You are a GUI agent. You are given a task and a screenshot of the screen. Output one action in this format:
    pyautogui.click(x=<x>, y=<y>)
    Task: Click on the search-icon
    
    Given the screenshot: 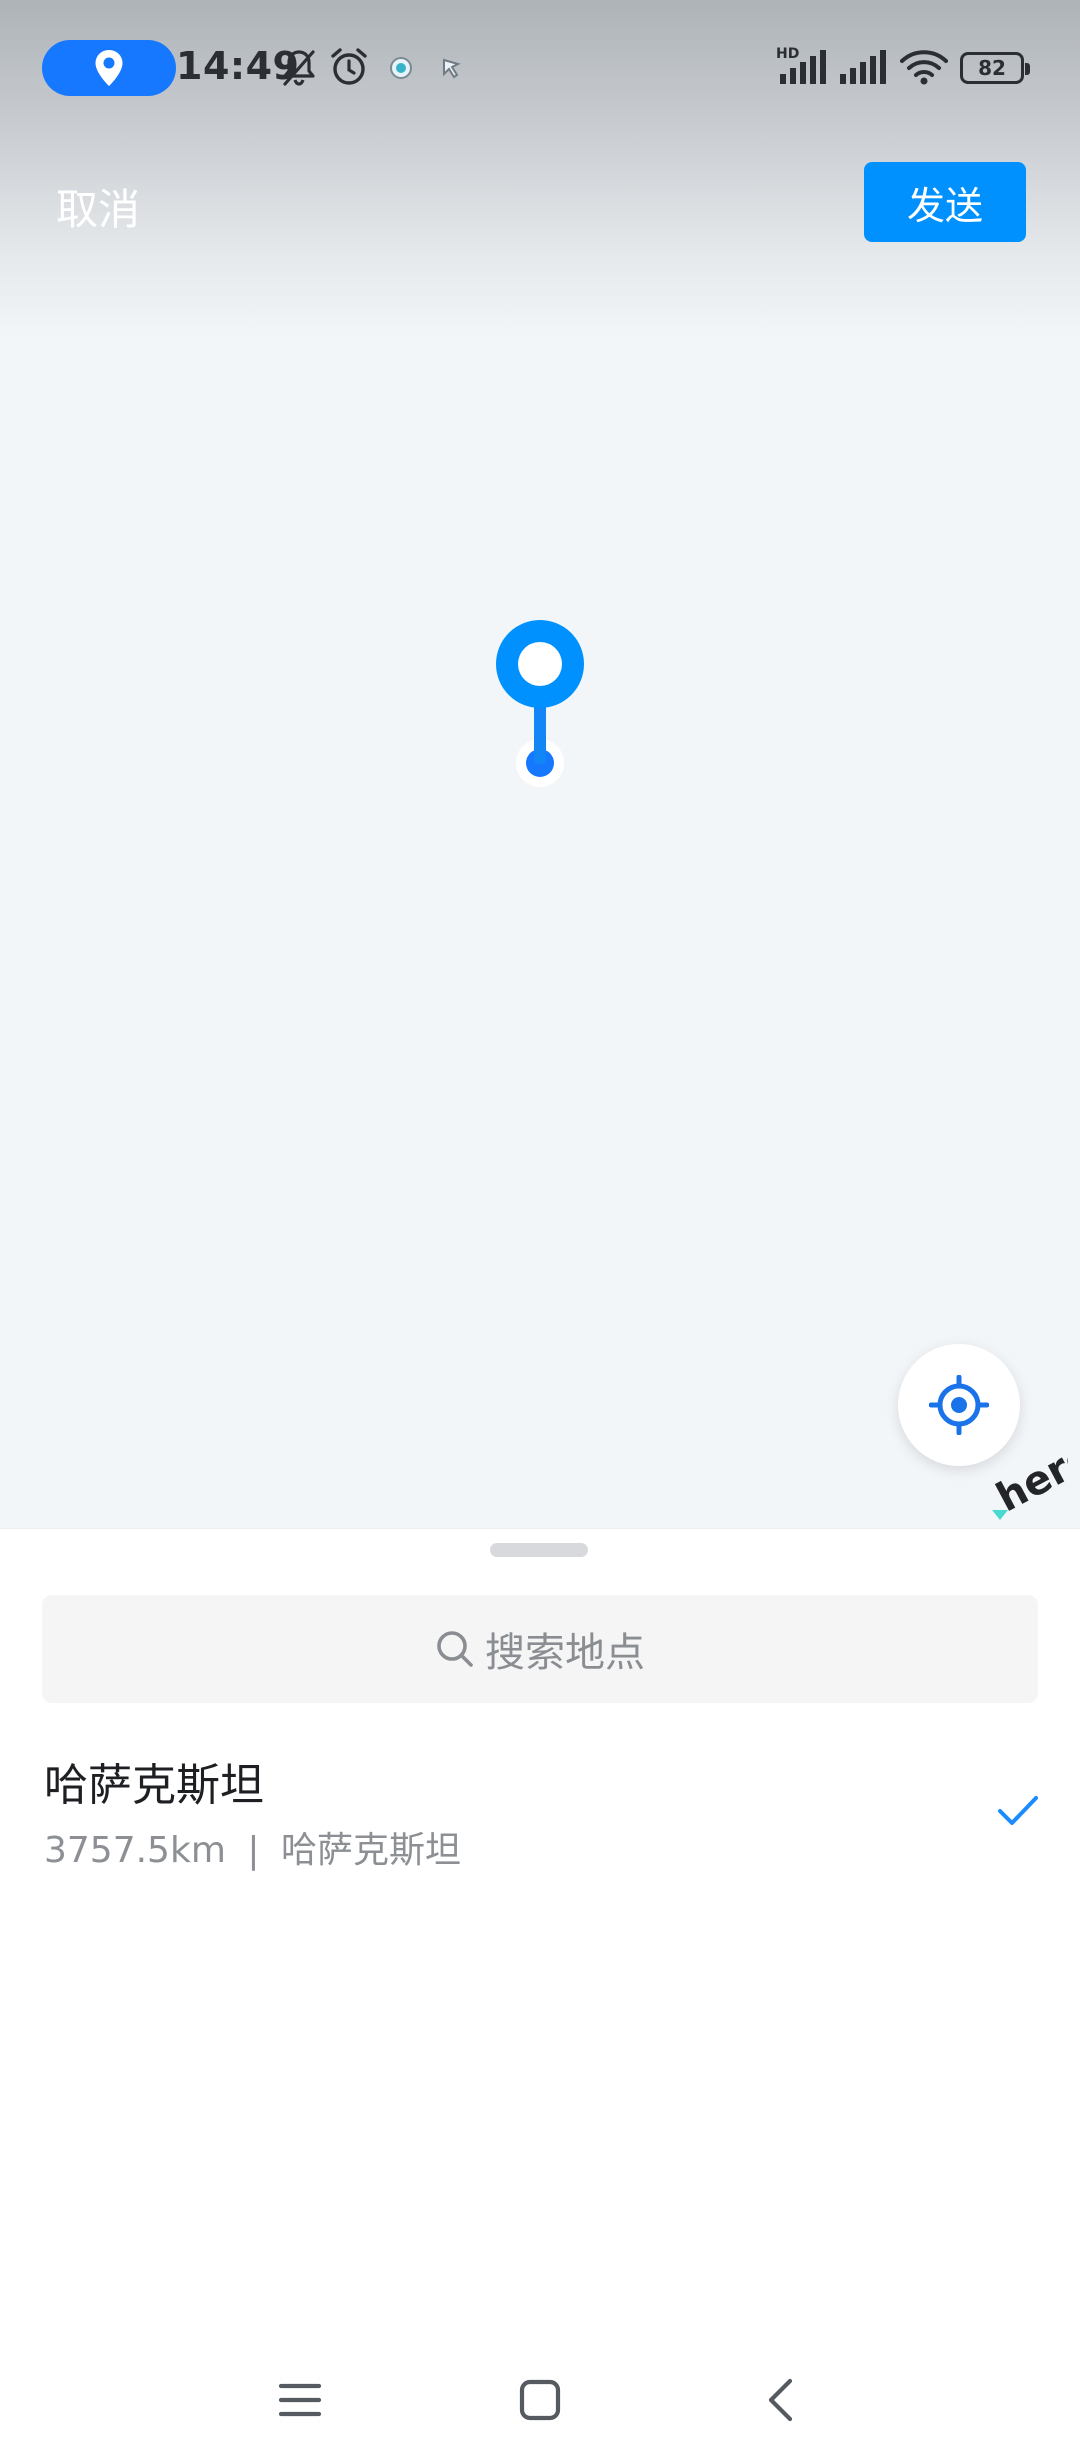 What is the action you would take?
    pyautogui.click(x=455, y=1649)
    